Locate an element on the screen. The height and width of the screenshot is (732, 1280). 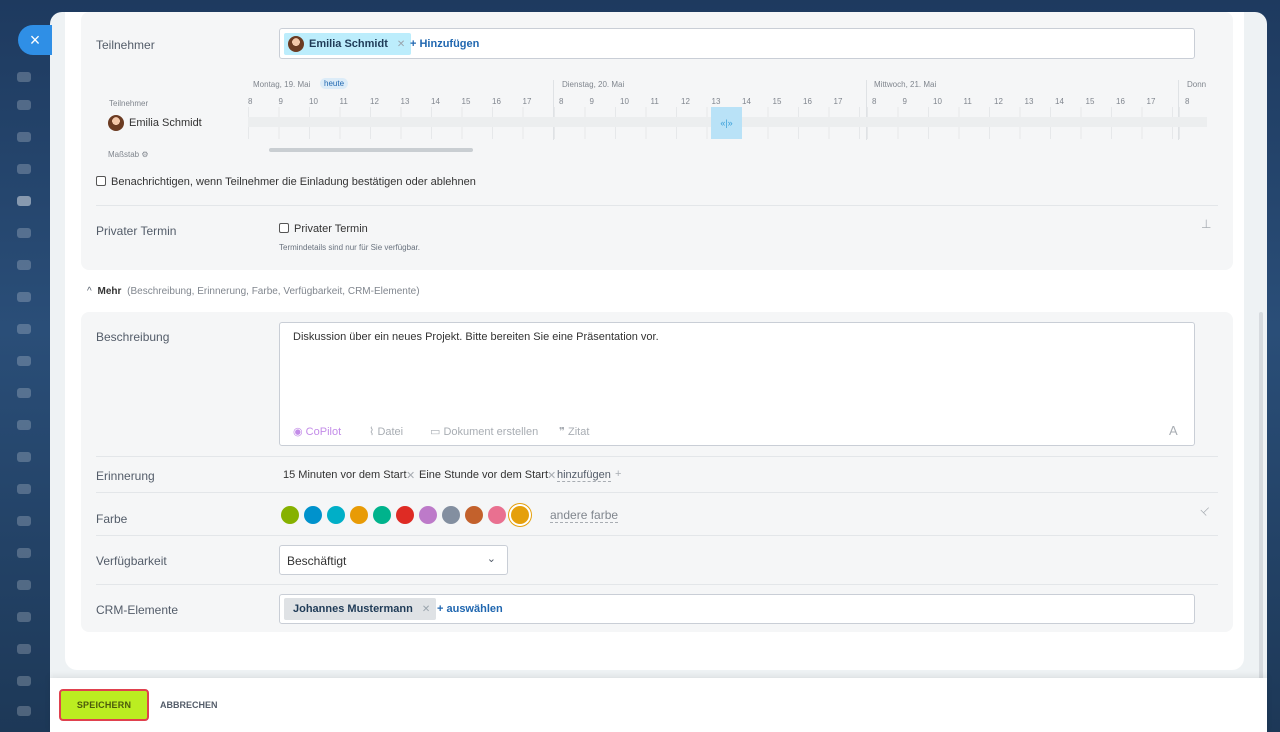
file-label: Datei is located at coordinates (390, 432).